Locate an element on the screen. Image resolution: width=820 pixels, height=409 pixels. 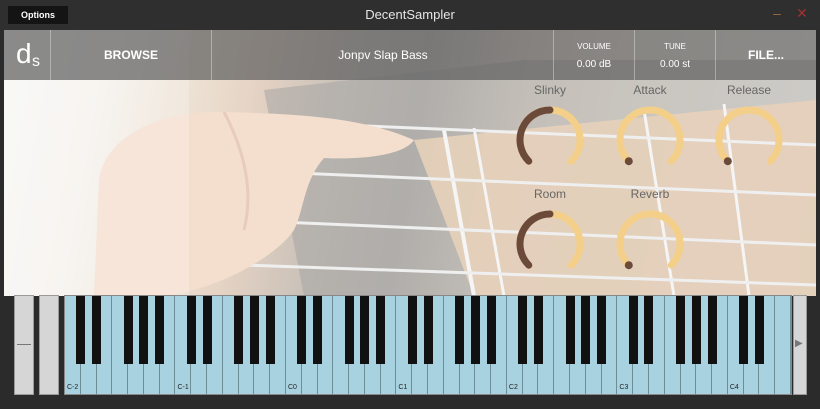
keyboard-scroll-right: ▶ is located at coordinates (800, 345).